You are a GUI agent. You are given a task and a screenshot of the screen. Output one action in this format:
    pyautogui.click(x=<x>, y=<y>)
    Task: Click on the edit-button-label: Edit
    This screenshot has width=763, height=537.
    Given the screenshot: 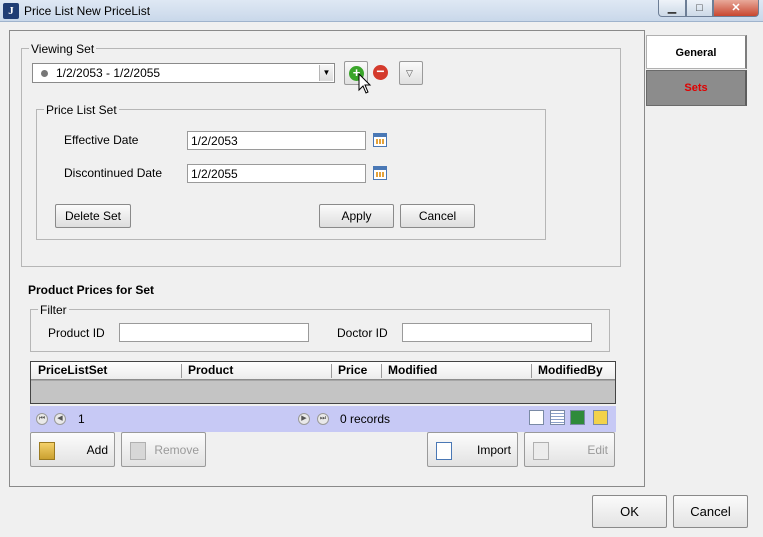 What is the action you would take?
    pyautogui.click(x=597, y=450)
    